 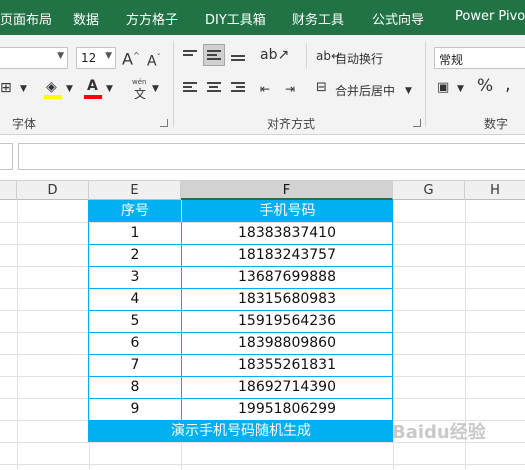 I want to click on tab-page-layout: 页面布局, so click(x=26, y=18).